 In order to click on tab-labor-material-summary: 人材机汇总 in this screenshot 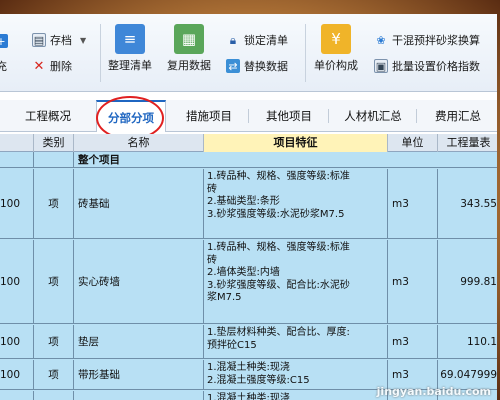, I will do `click(373, 116)`.